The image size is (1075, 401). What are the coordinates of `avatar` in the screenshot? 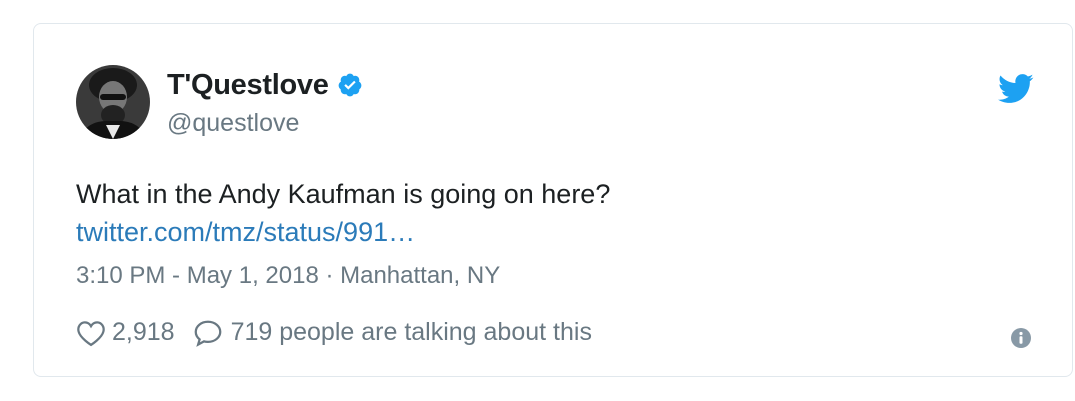 It's located at (113, 102).